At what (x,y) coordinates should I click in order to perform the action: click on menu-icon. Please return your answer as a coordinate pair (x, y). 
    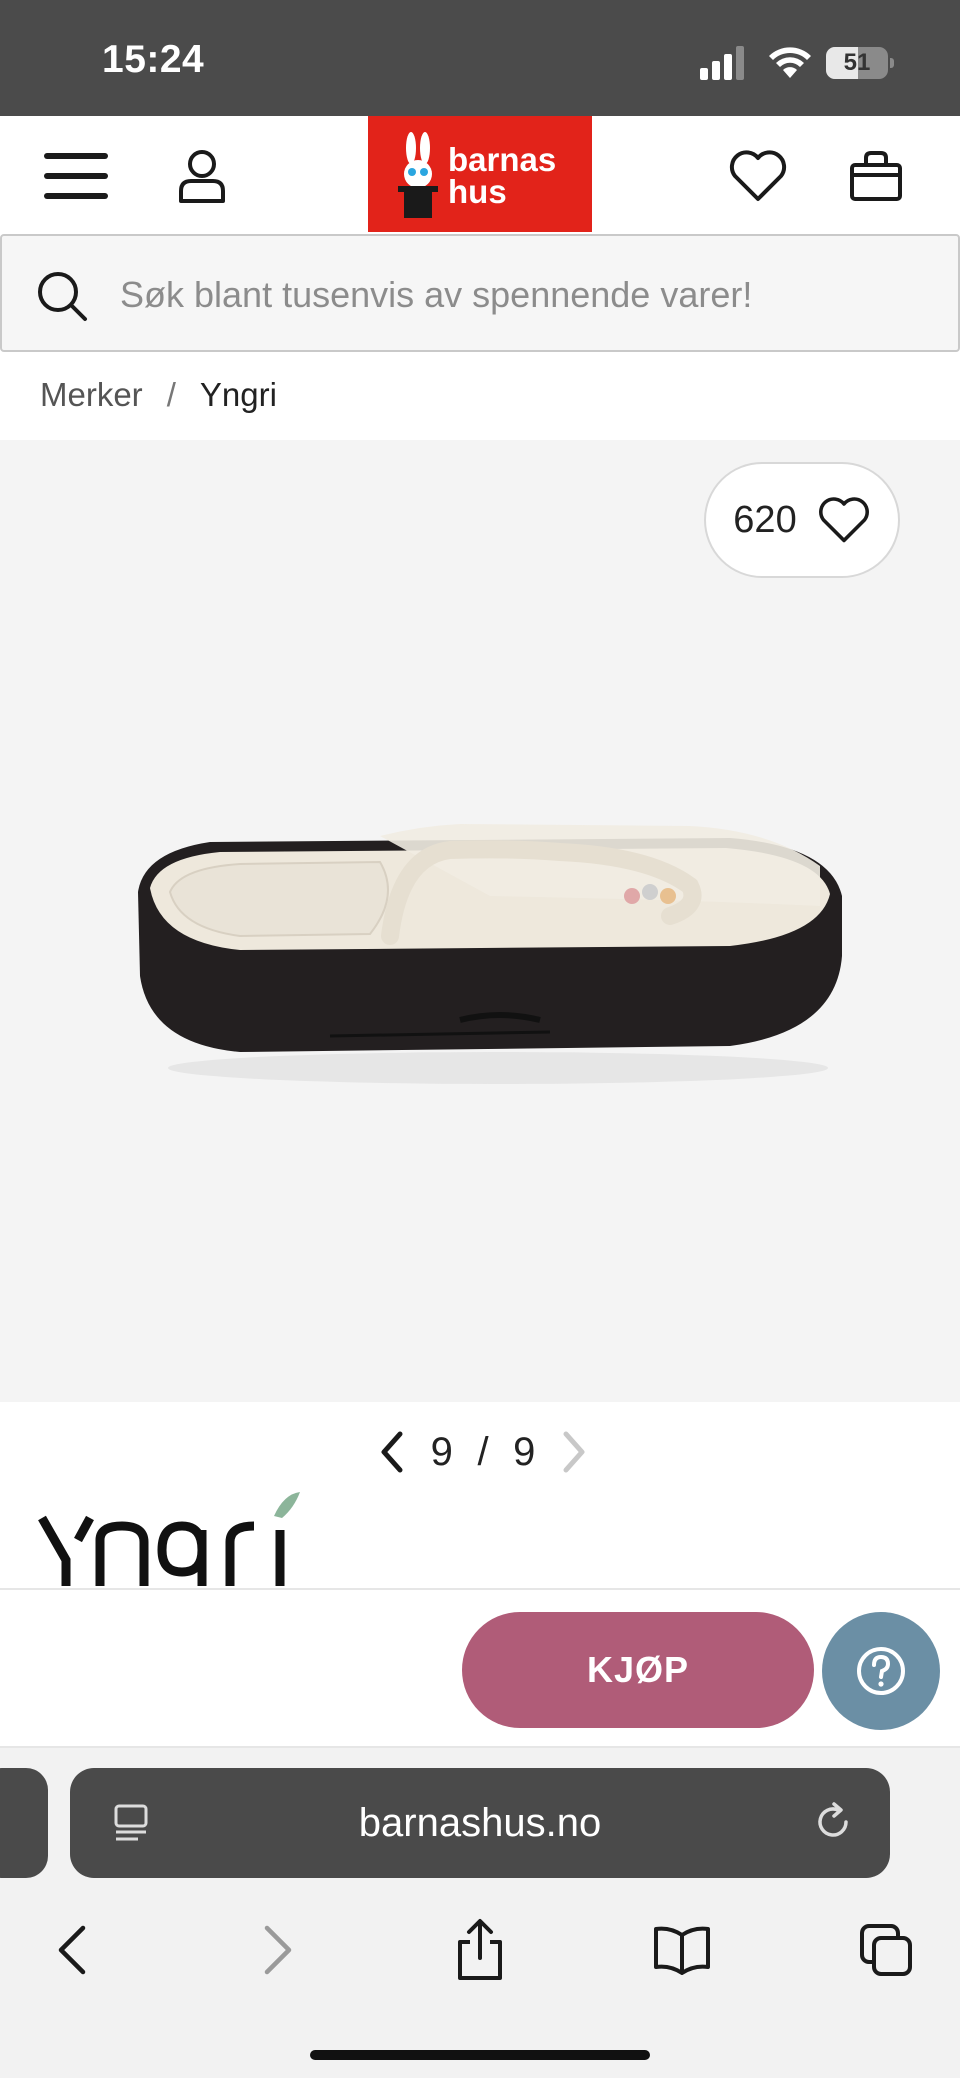
    Looking at the image, I should click on (76, 176).